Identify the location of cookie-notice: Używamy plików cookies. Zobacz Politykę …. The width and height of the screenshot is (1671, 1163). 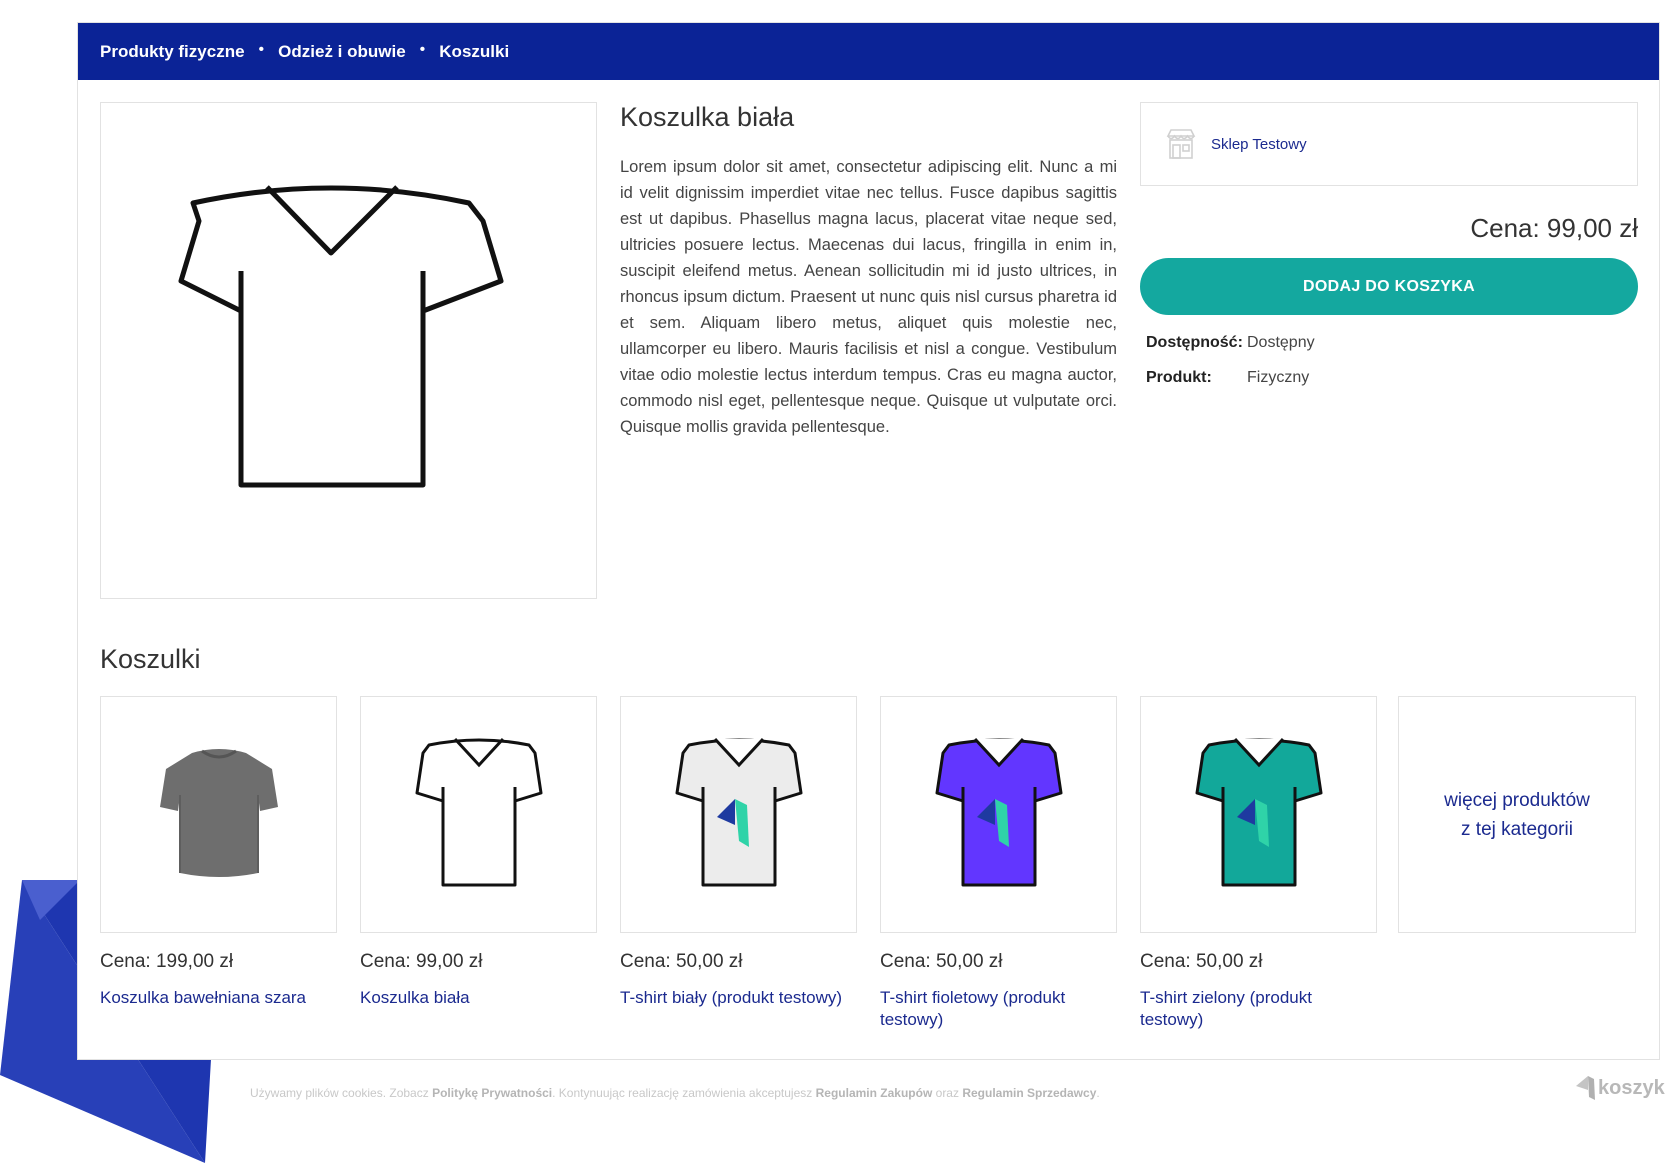
(675, 1093).